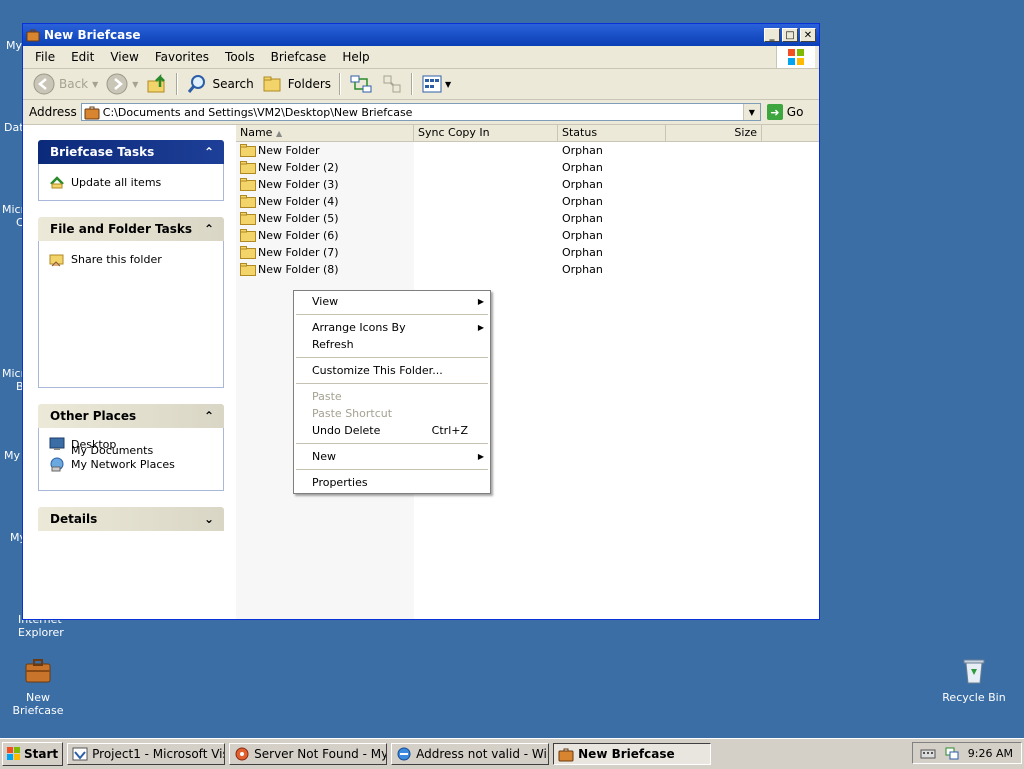 The image size is (1024, 769). I want to click on back-label: Back, so click(74, 84).